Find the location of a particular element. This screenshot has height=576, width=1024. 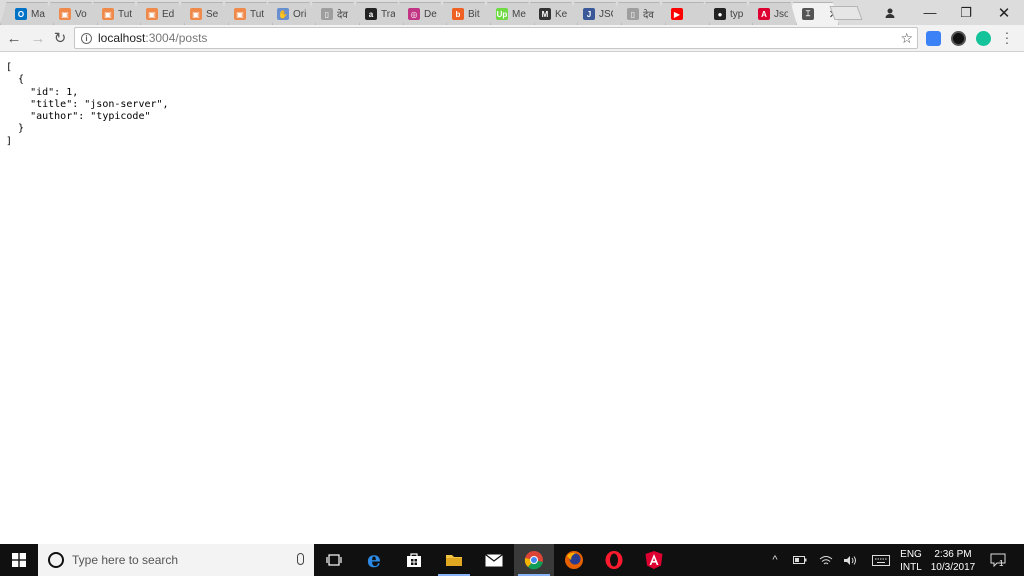

tab-title: De is located at coordinates (430, 14).